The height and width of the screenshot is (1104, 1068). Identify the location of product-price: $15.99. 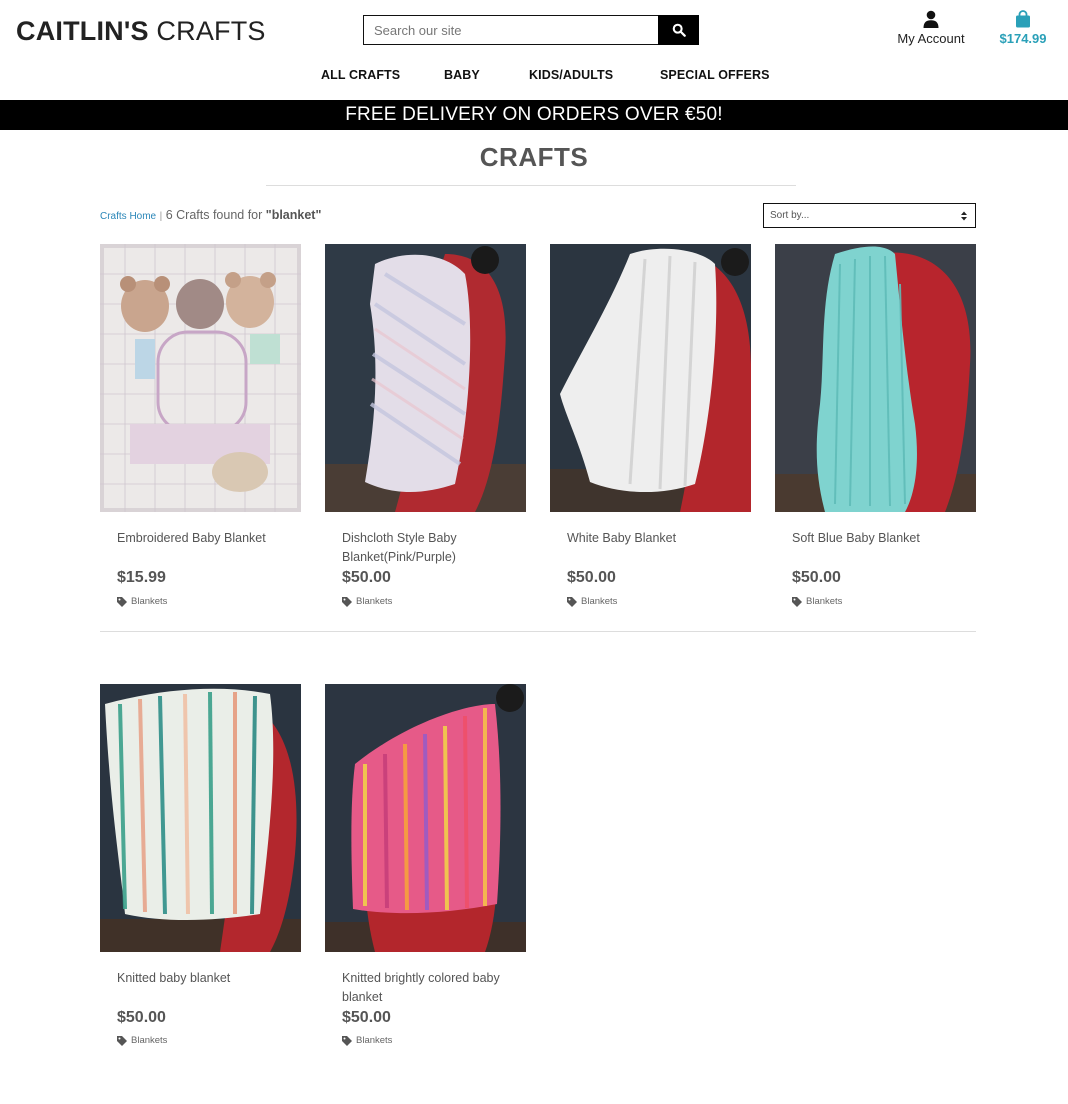
(141, 577).